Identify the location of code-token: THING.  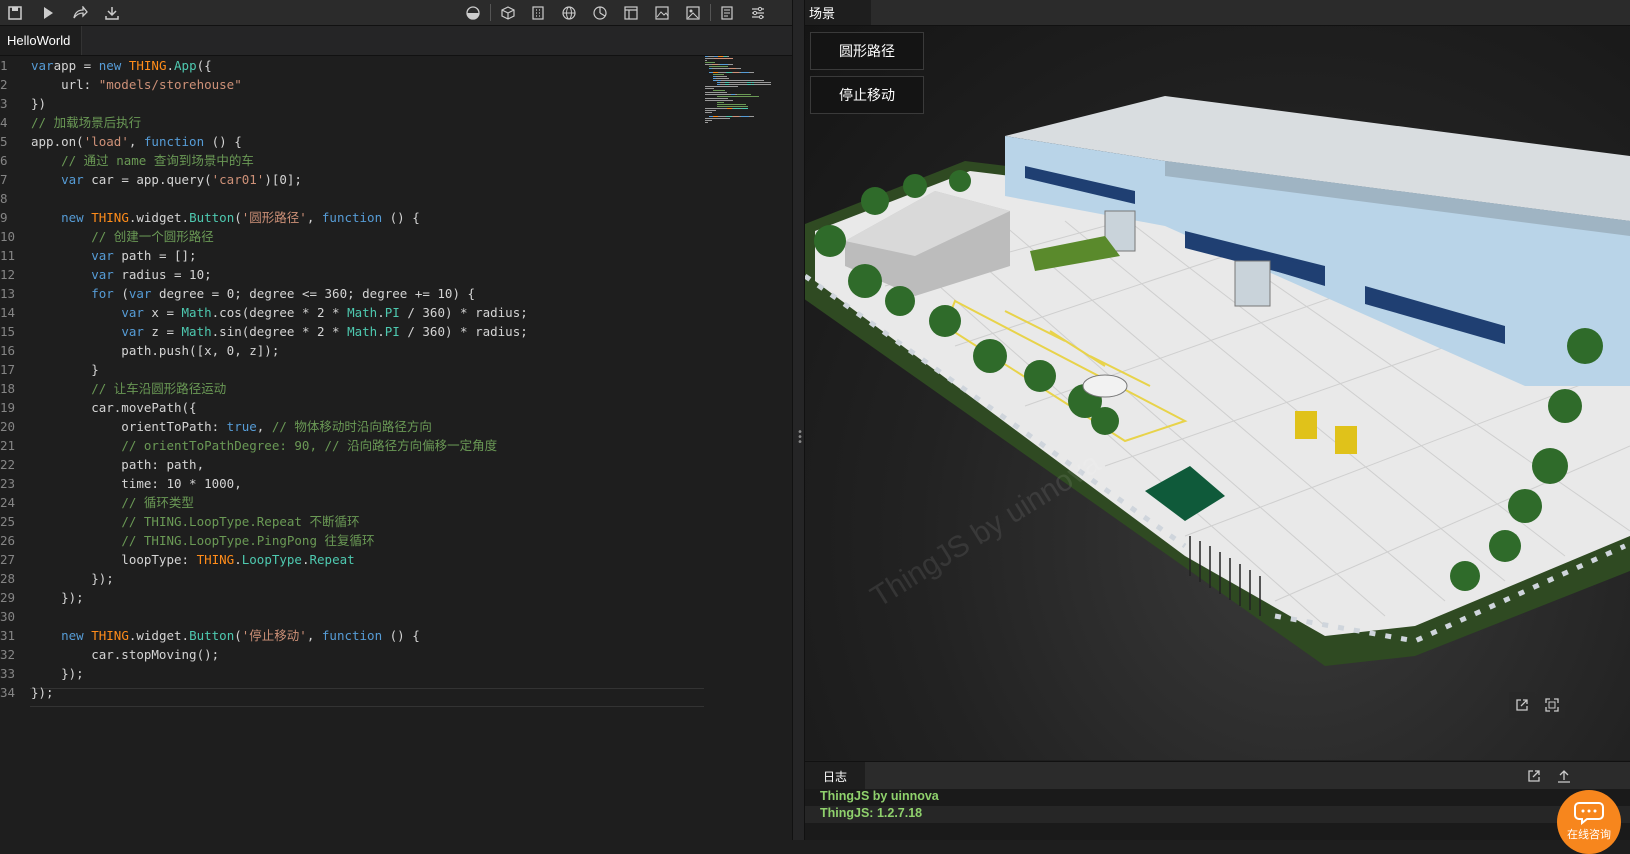
(147, 65).